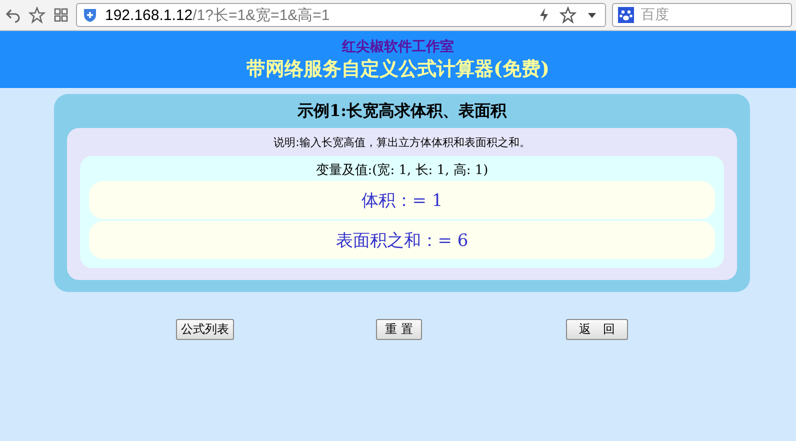  I want to click on form-button: 重 置, so click(399, 329).